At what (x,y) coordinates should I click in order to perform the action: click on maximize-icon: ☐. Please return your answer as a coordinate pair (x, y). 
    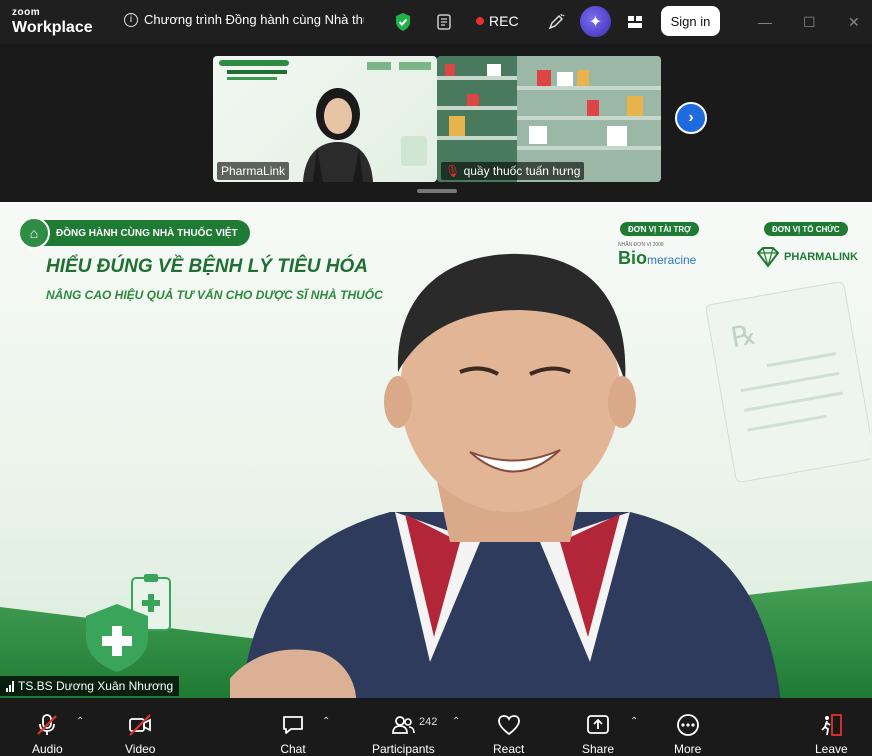
    Looking at the image, I should click on (809, 22).